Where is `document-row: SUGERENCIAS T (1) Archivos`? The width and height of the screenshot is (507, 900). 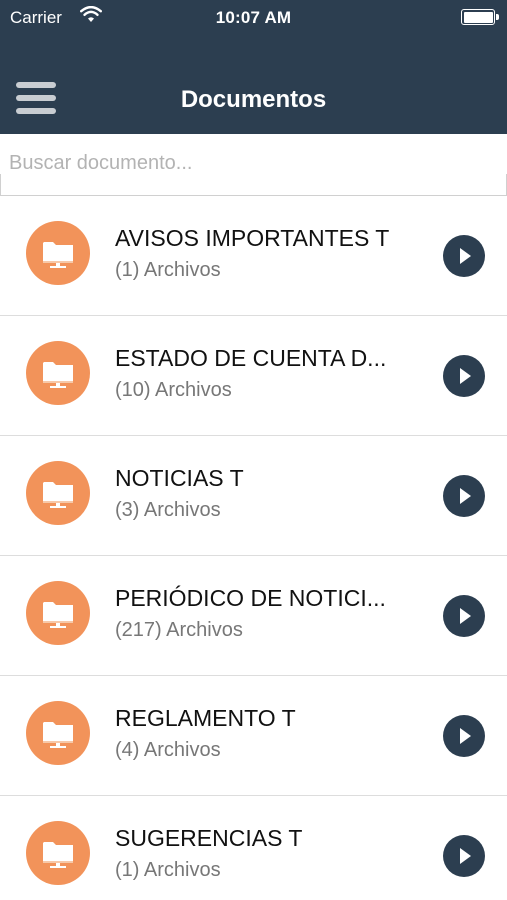
document-row: SUGERENCIAS T (1) Archivos is located at coordinates (253, 848).